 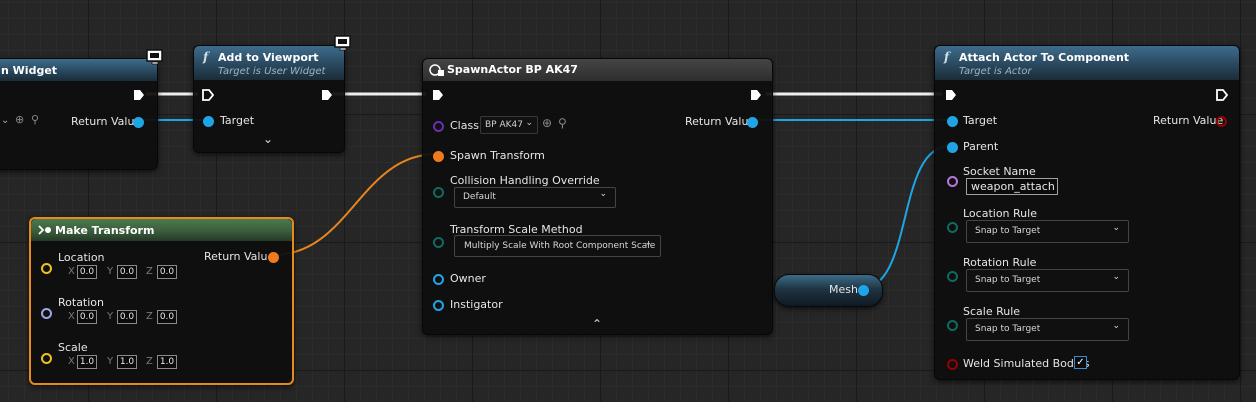 I want to click on location-y-field: 0.0, so click(x=127, y=272).